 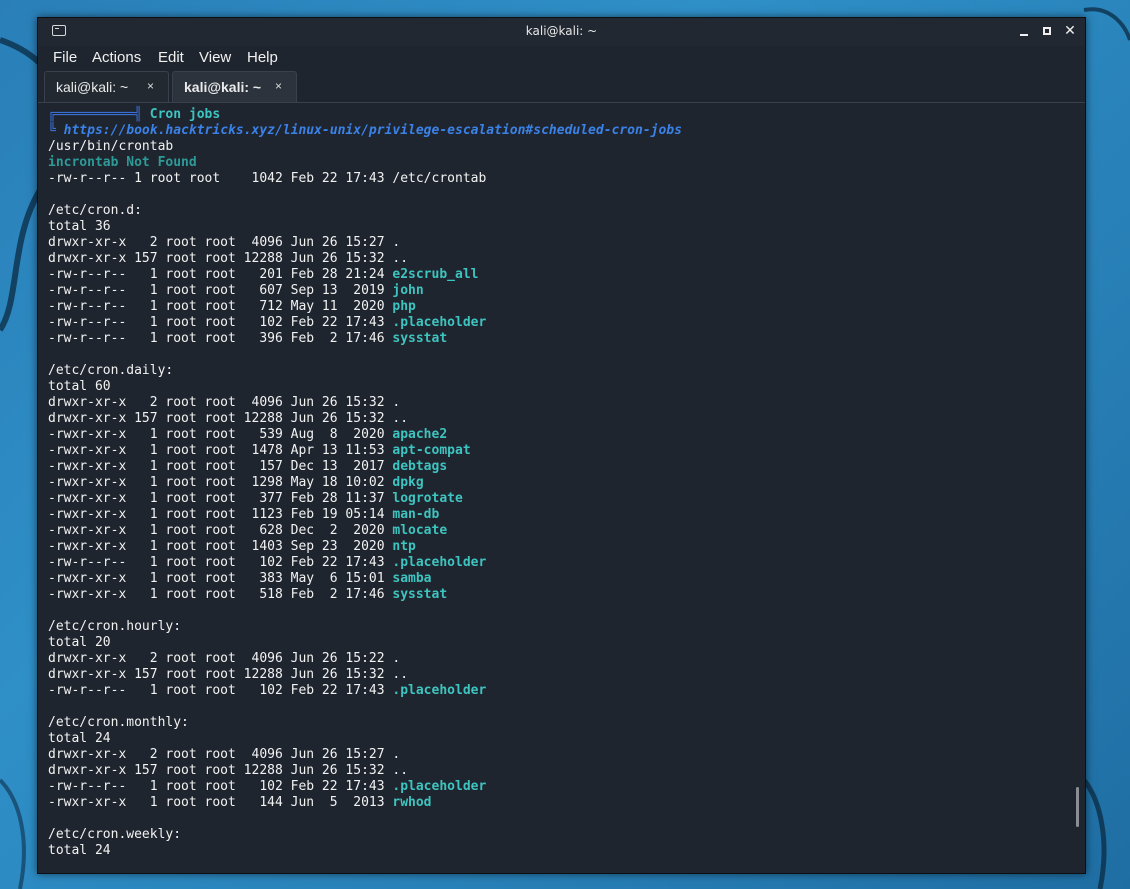 I want to click on line-text: -rwxr-xr-x 1 root root 1298 May 18 10:02, so click(x=220, y=482).